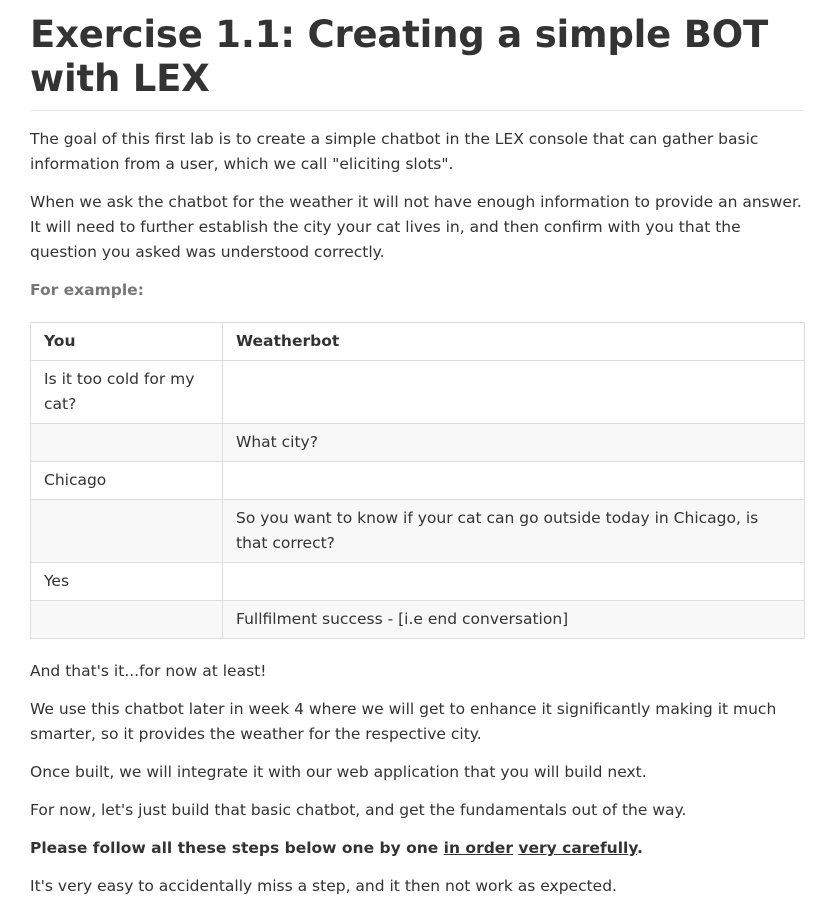 Image resolution: width=834 pixels, height=914 pixels. Describe the element at coordinates (513, 442) in the screenshot. I see `weatherbot-cell: What city?` at that location.